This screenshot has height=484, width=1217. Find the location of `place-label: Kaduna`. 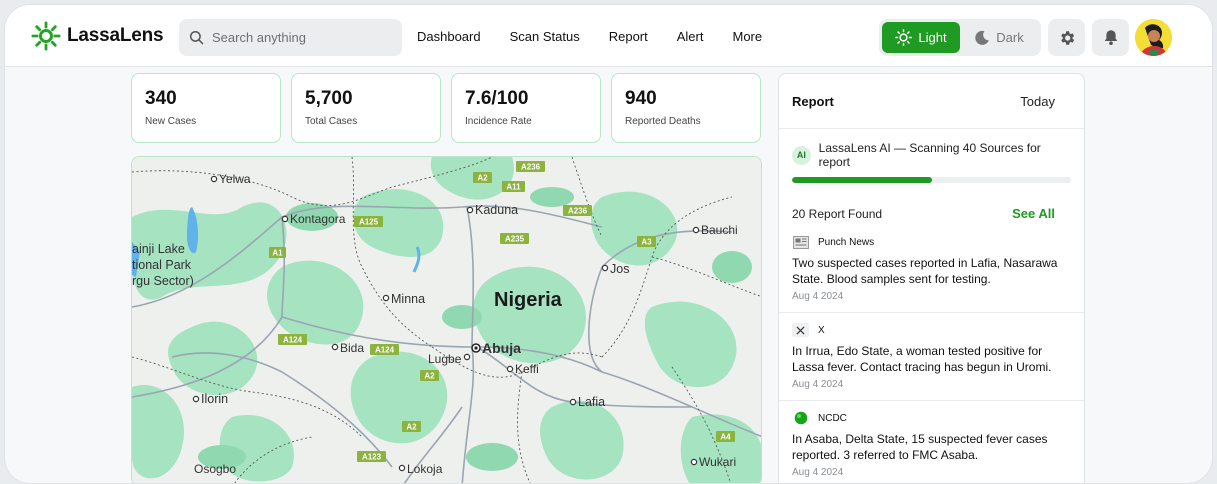

place-label: Kaduna is located at coordinates (496, 210).